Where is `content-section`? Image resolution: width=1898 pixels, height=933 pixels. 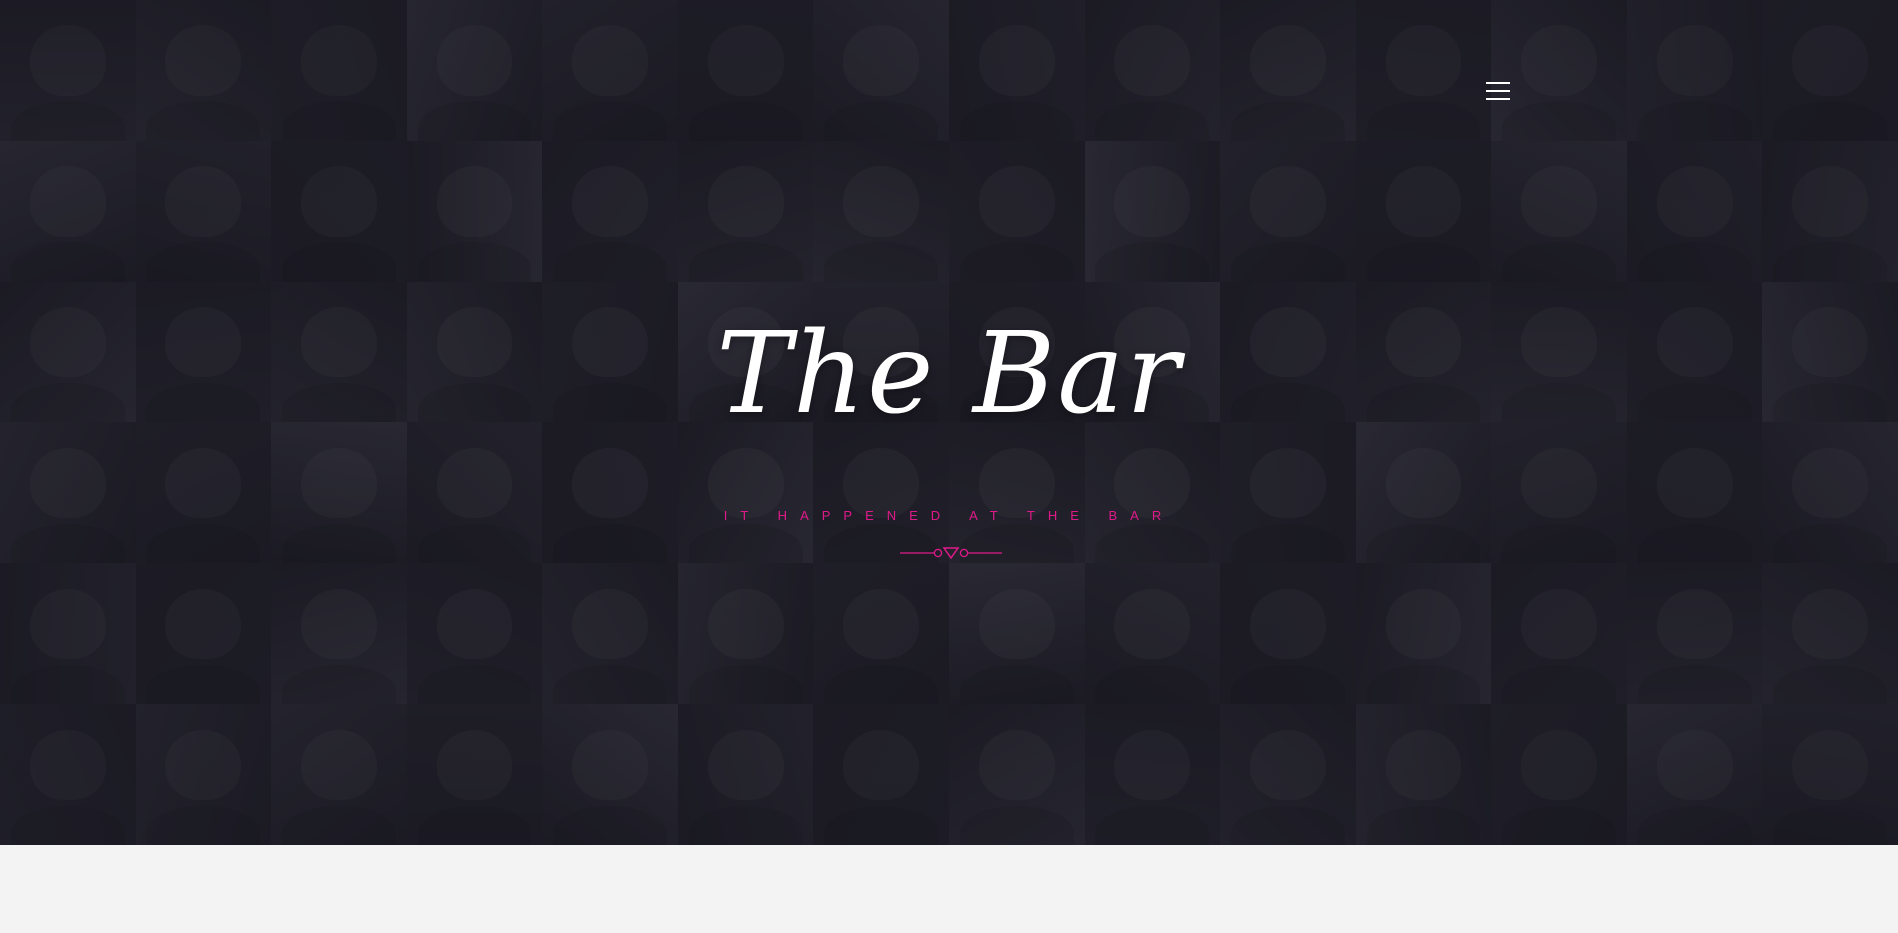
content-section is located at coordinates (949, 889).